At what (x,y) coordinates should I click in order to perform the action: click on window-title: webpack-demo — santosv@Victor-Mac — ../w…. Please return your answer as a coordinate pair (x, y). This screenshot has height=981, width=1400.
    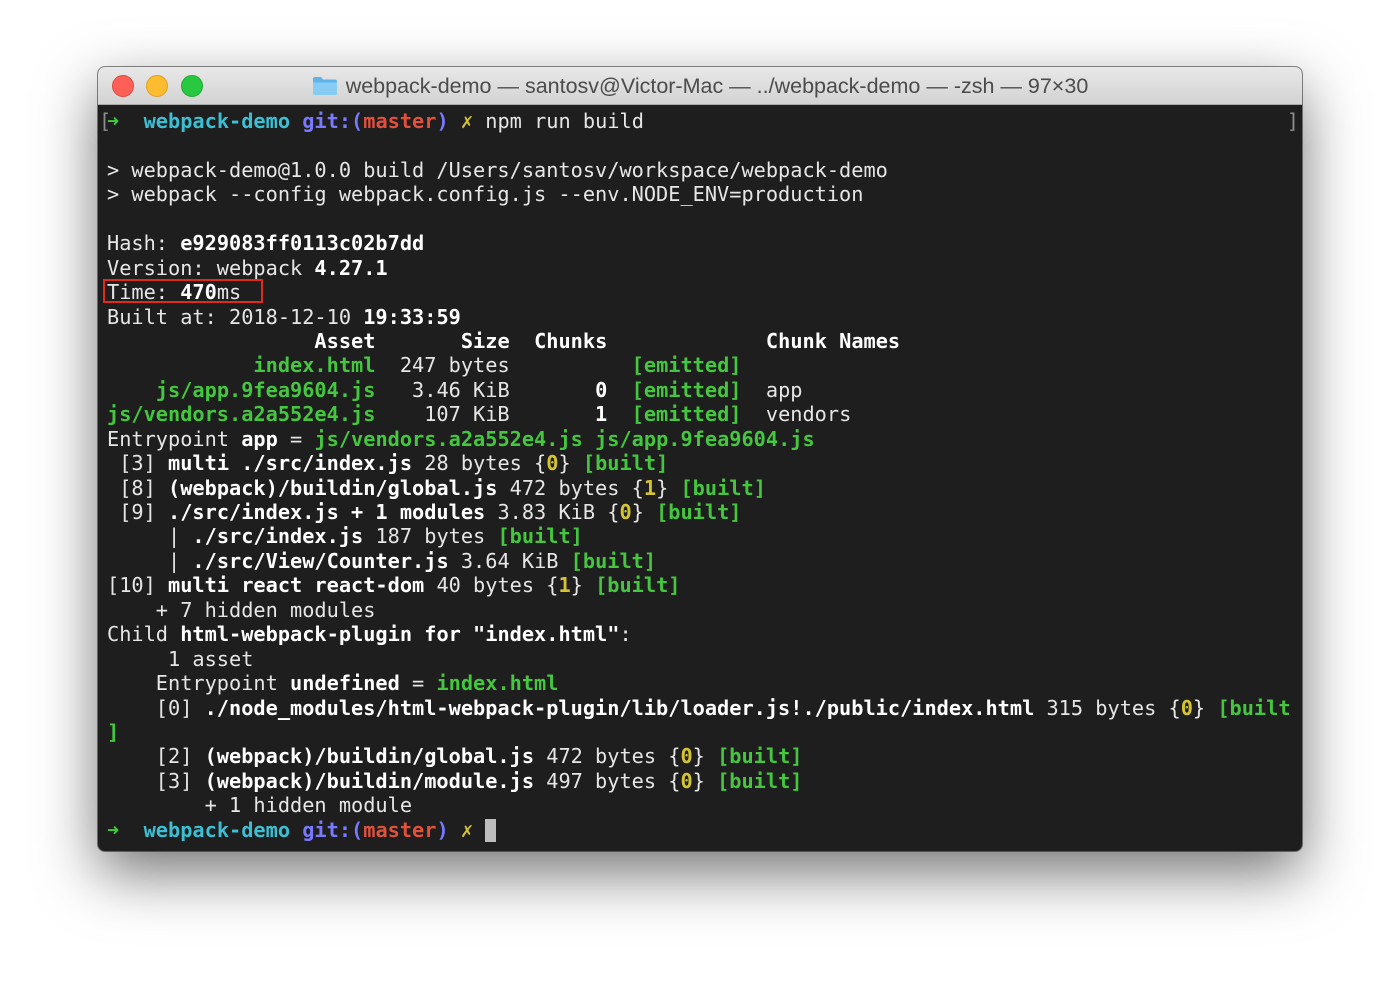
    Looking at the image, I should click on (717, 85).